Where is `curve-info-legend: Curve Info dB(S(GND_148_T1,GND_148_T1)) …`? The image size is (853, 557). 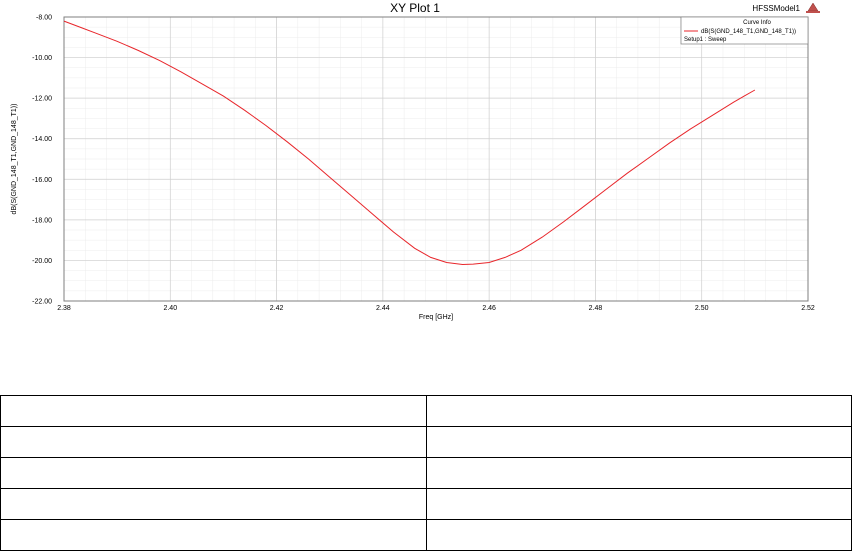
curve-info-legend: Curve Info dB(S(GND_148_T1,GND_148_T1)) … is located at coordinates (744, 30).